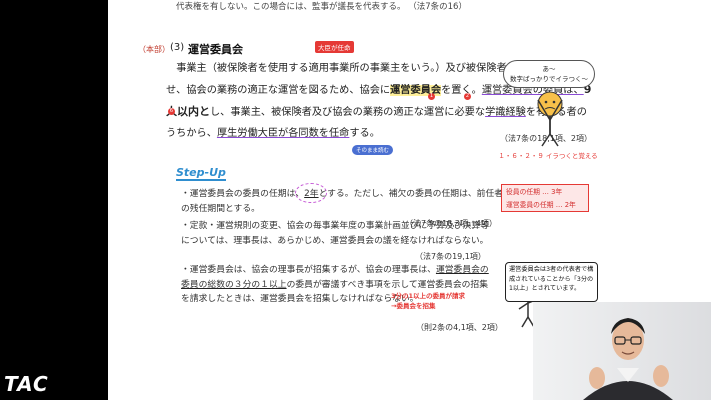  Describe the element at coordinates (26, 384) in the screenshot. I see `tac-logo: TAC` at that location.